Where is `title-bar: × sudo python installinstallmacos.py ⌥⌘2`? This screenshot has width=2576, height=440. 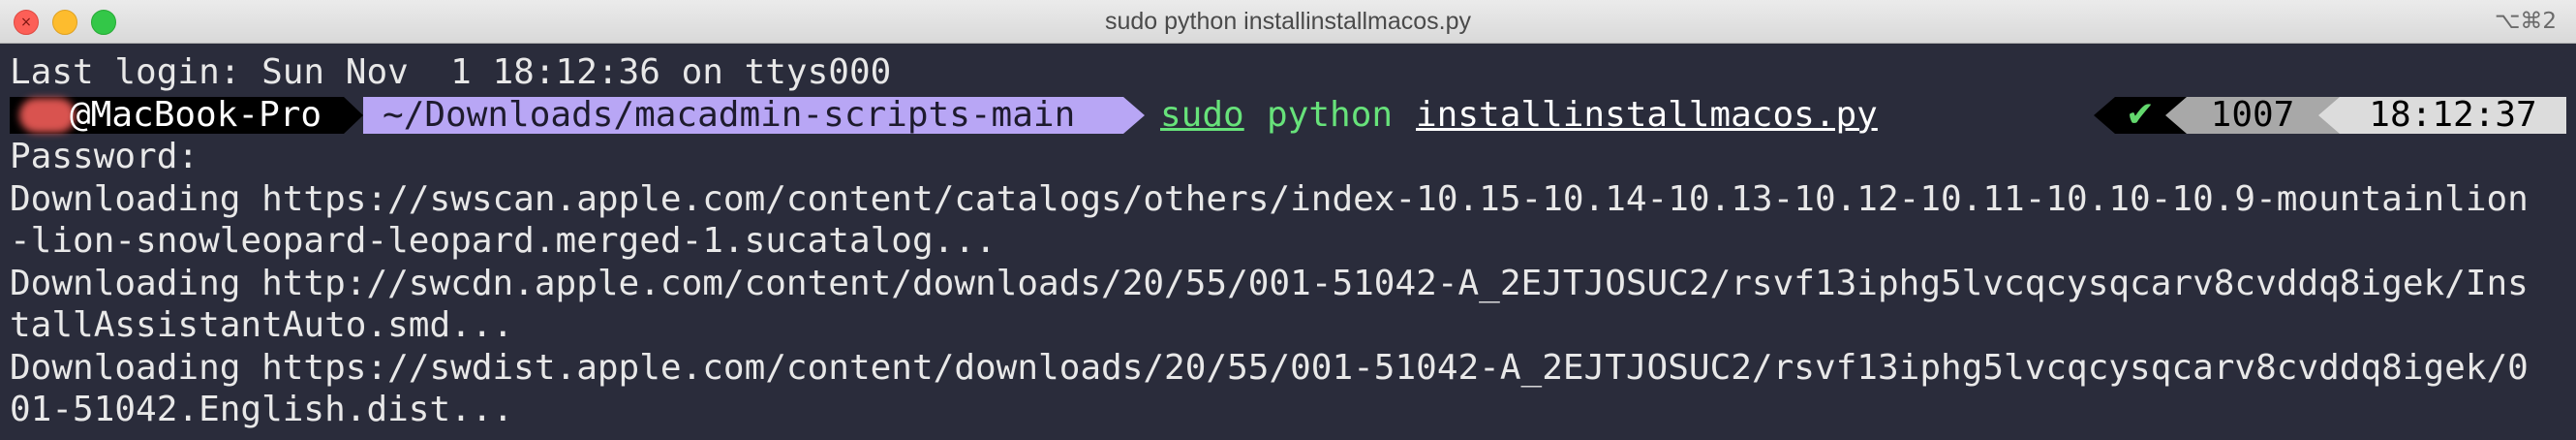 title-bar: × sudo python installinstallmacos.py ⌥⌘2 is located at coordinates (1288, 22).